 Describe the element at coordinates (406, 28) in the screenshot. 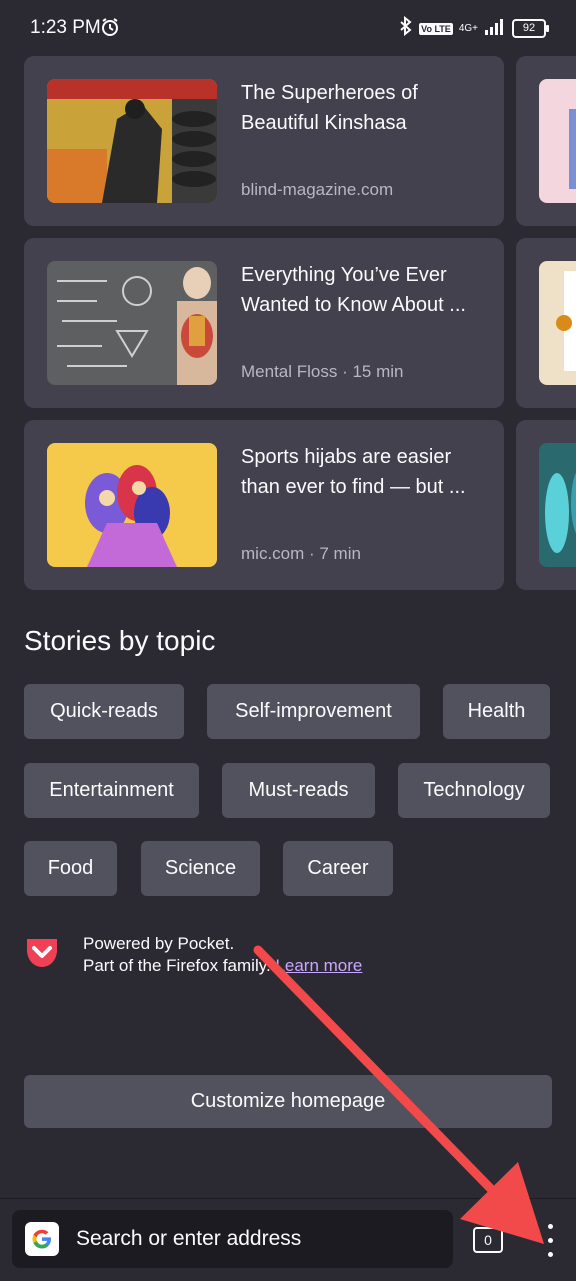

I see `bluetooth-icon` at that location.